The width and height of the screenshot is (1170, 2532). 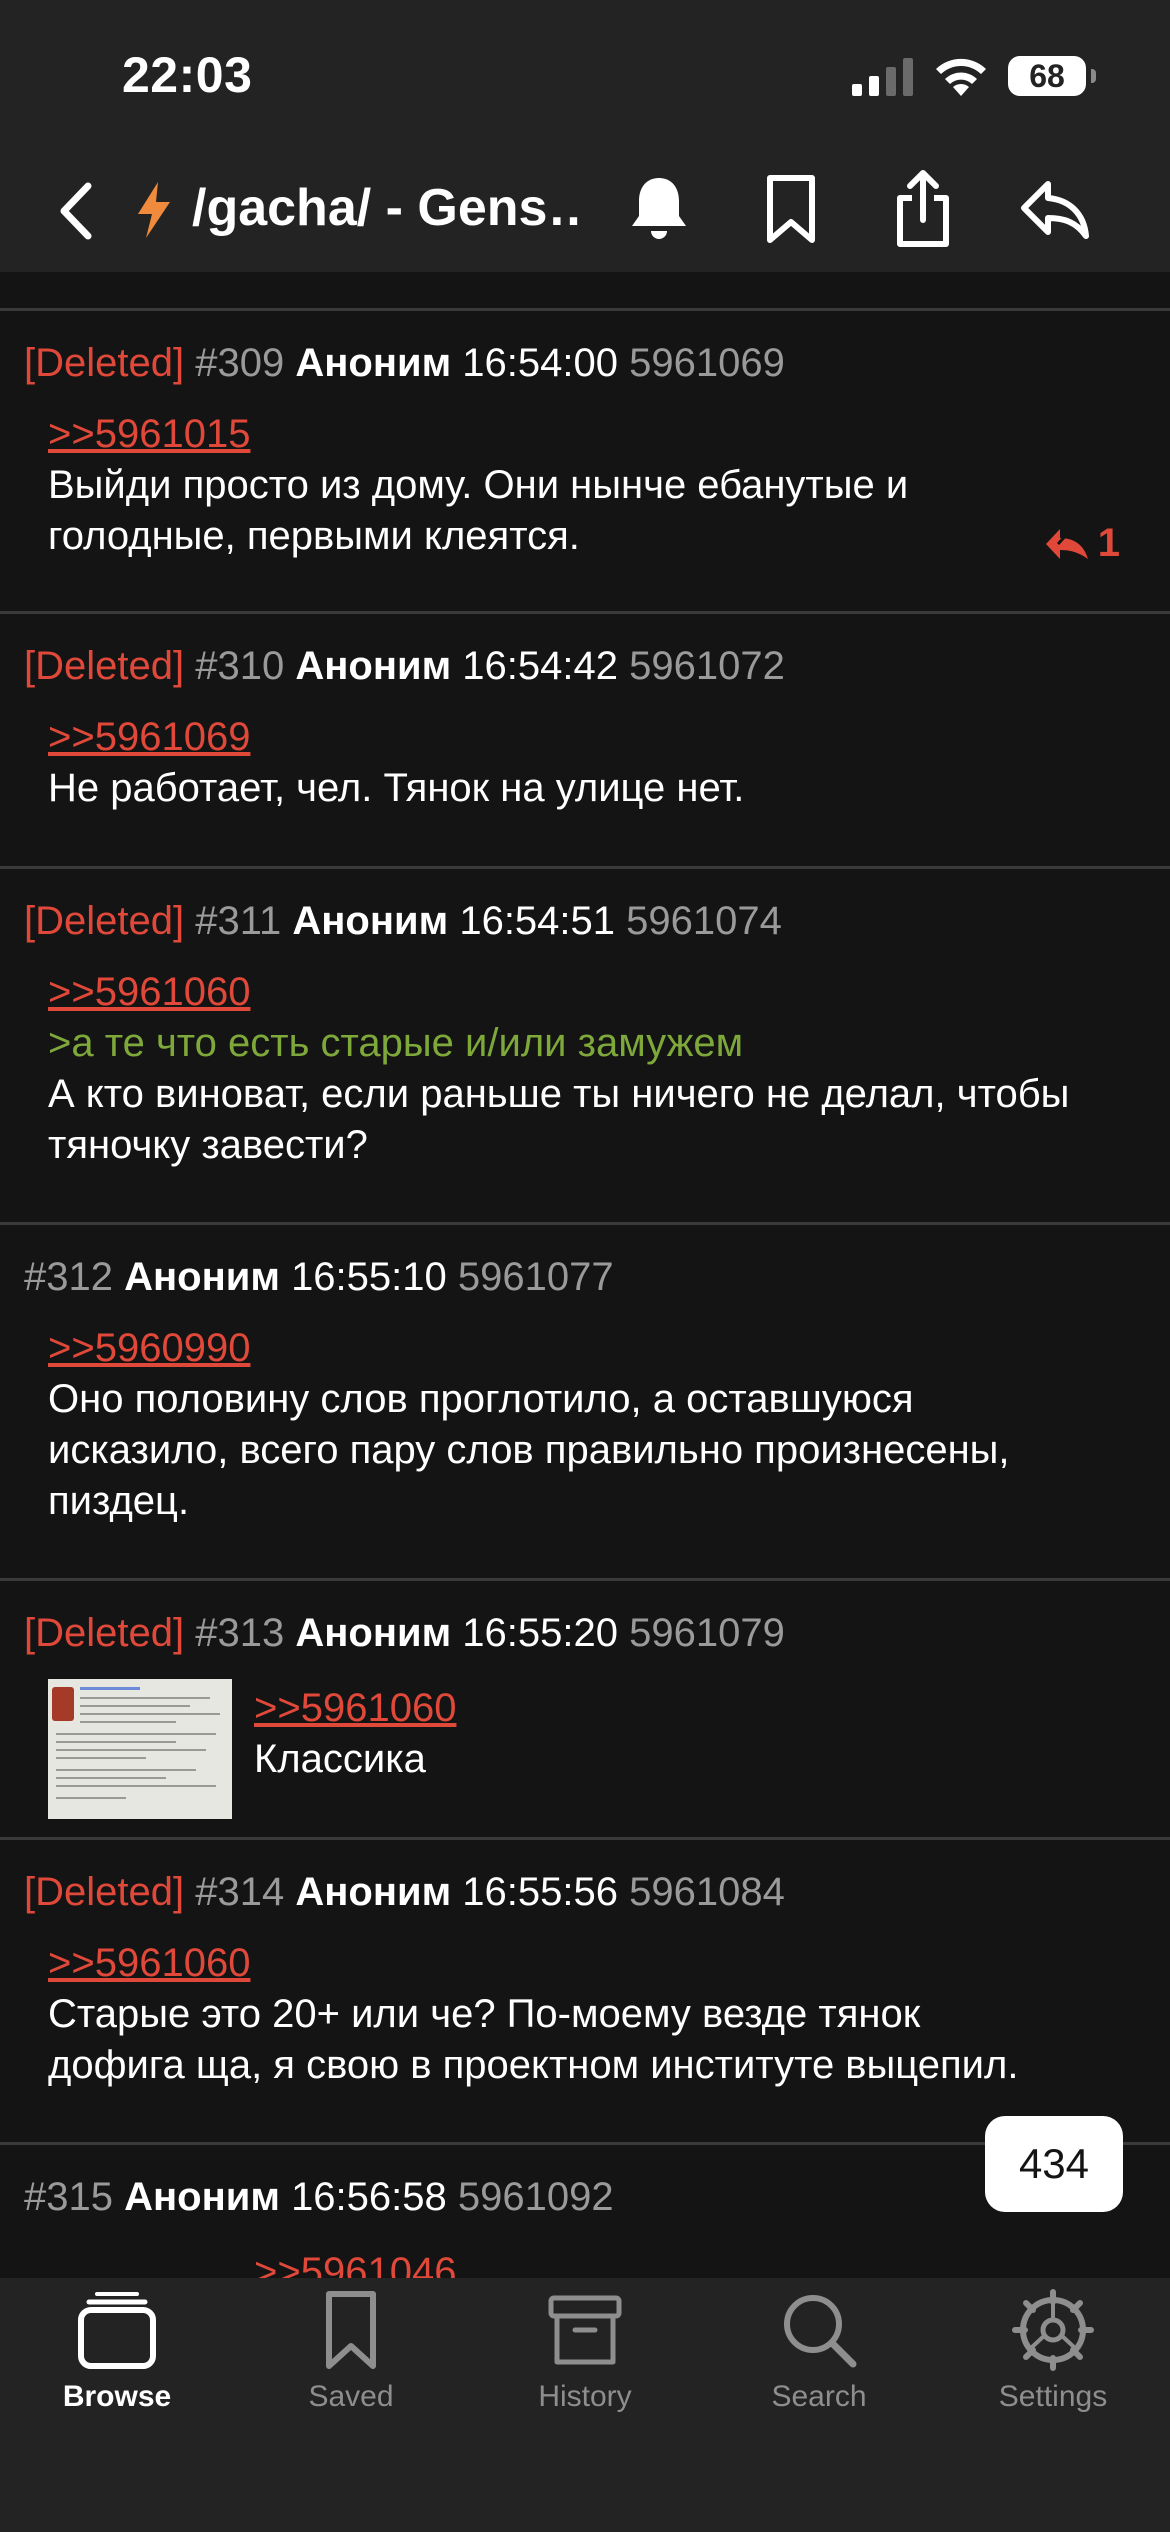 I want to click on archive-icon, so click(x=585, y=2330).